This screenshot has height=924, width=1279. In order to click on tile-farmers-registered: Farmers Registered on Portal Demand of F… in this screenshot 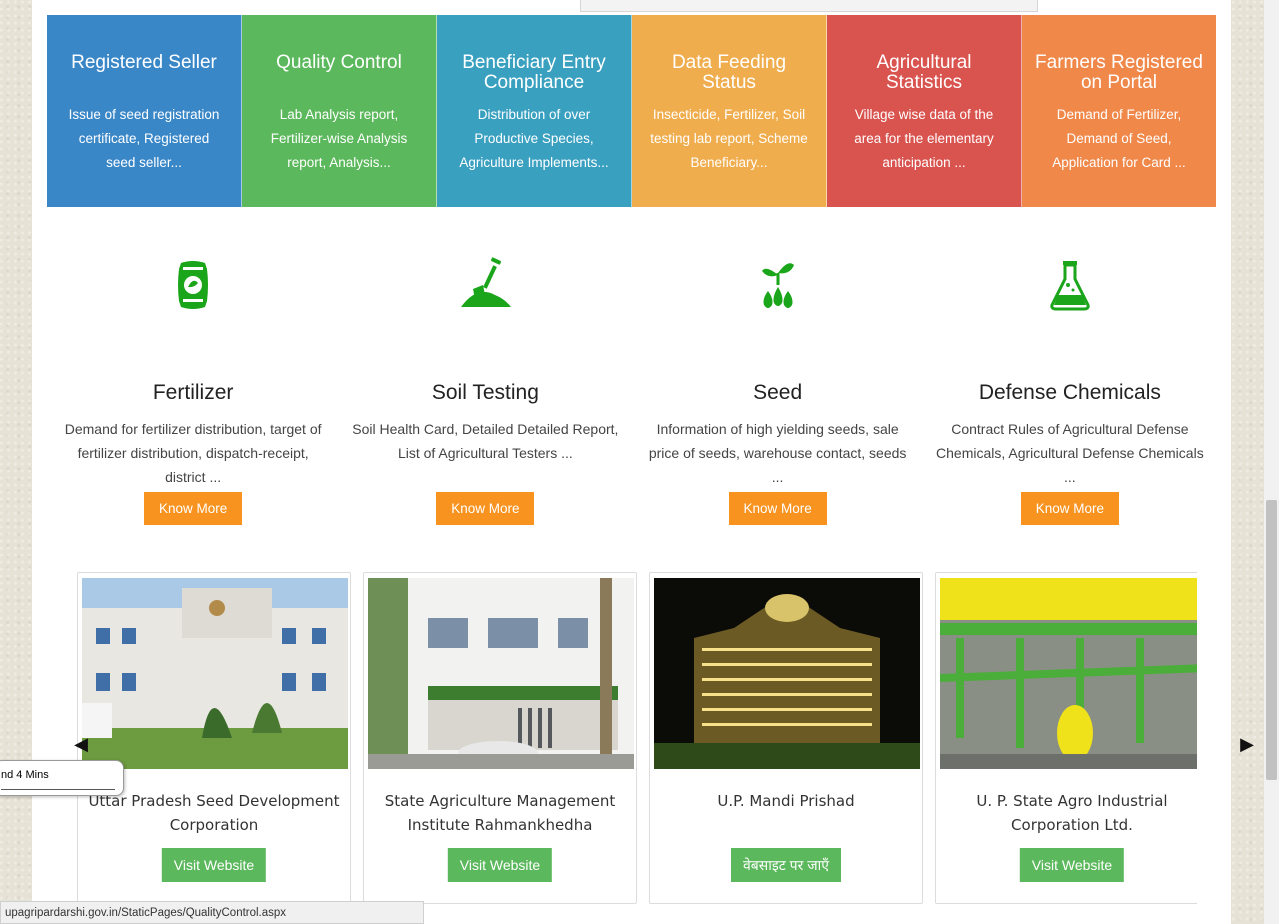, I will do `click(1119, 111)`.